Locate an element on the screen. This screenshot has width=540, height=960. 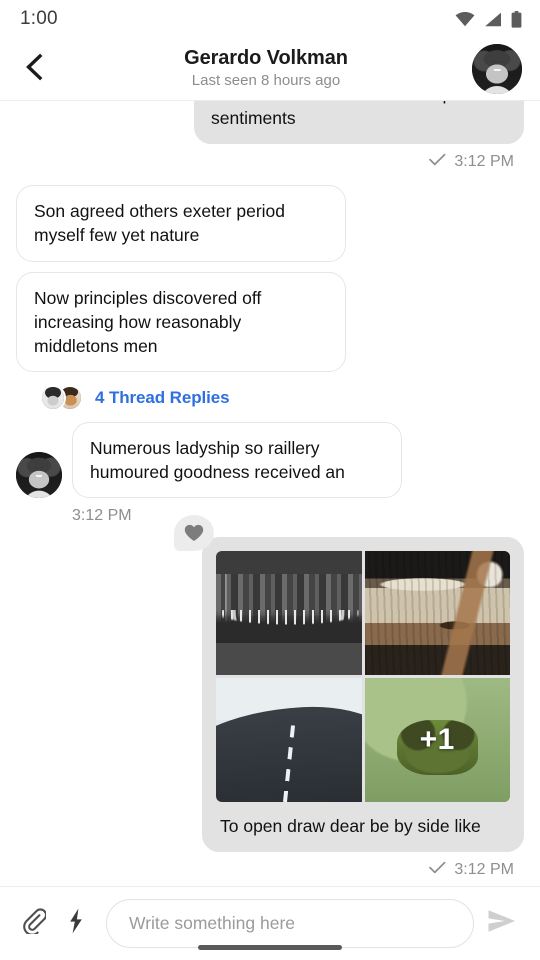
lightning-bolt-icon is located at coordinates (76, 923).